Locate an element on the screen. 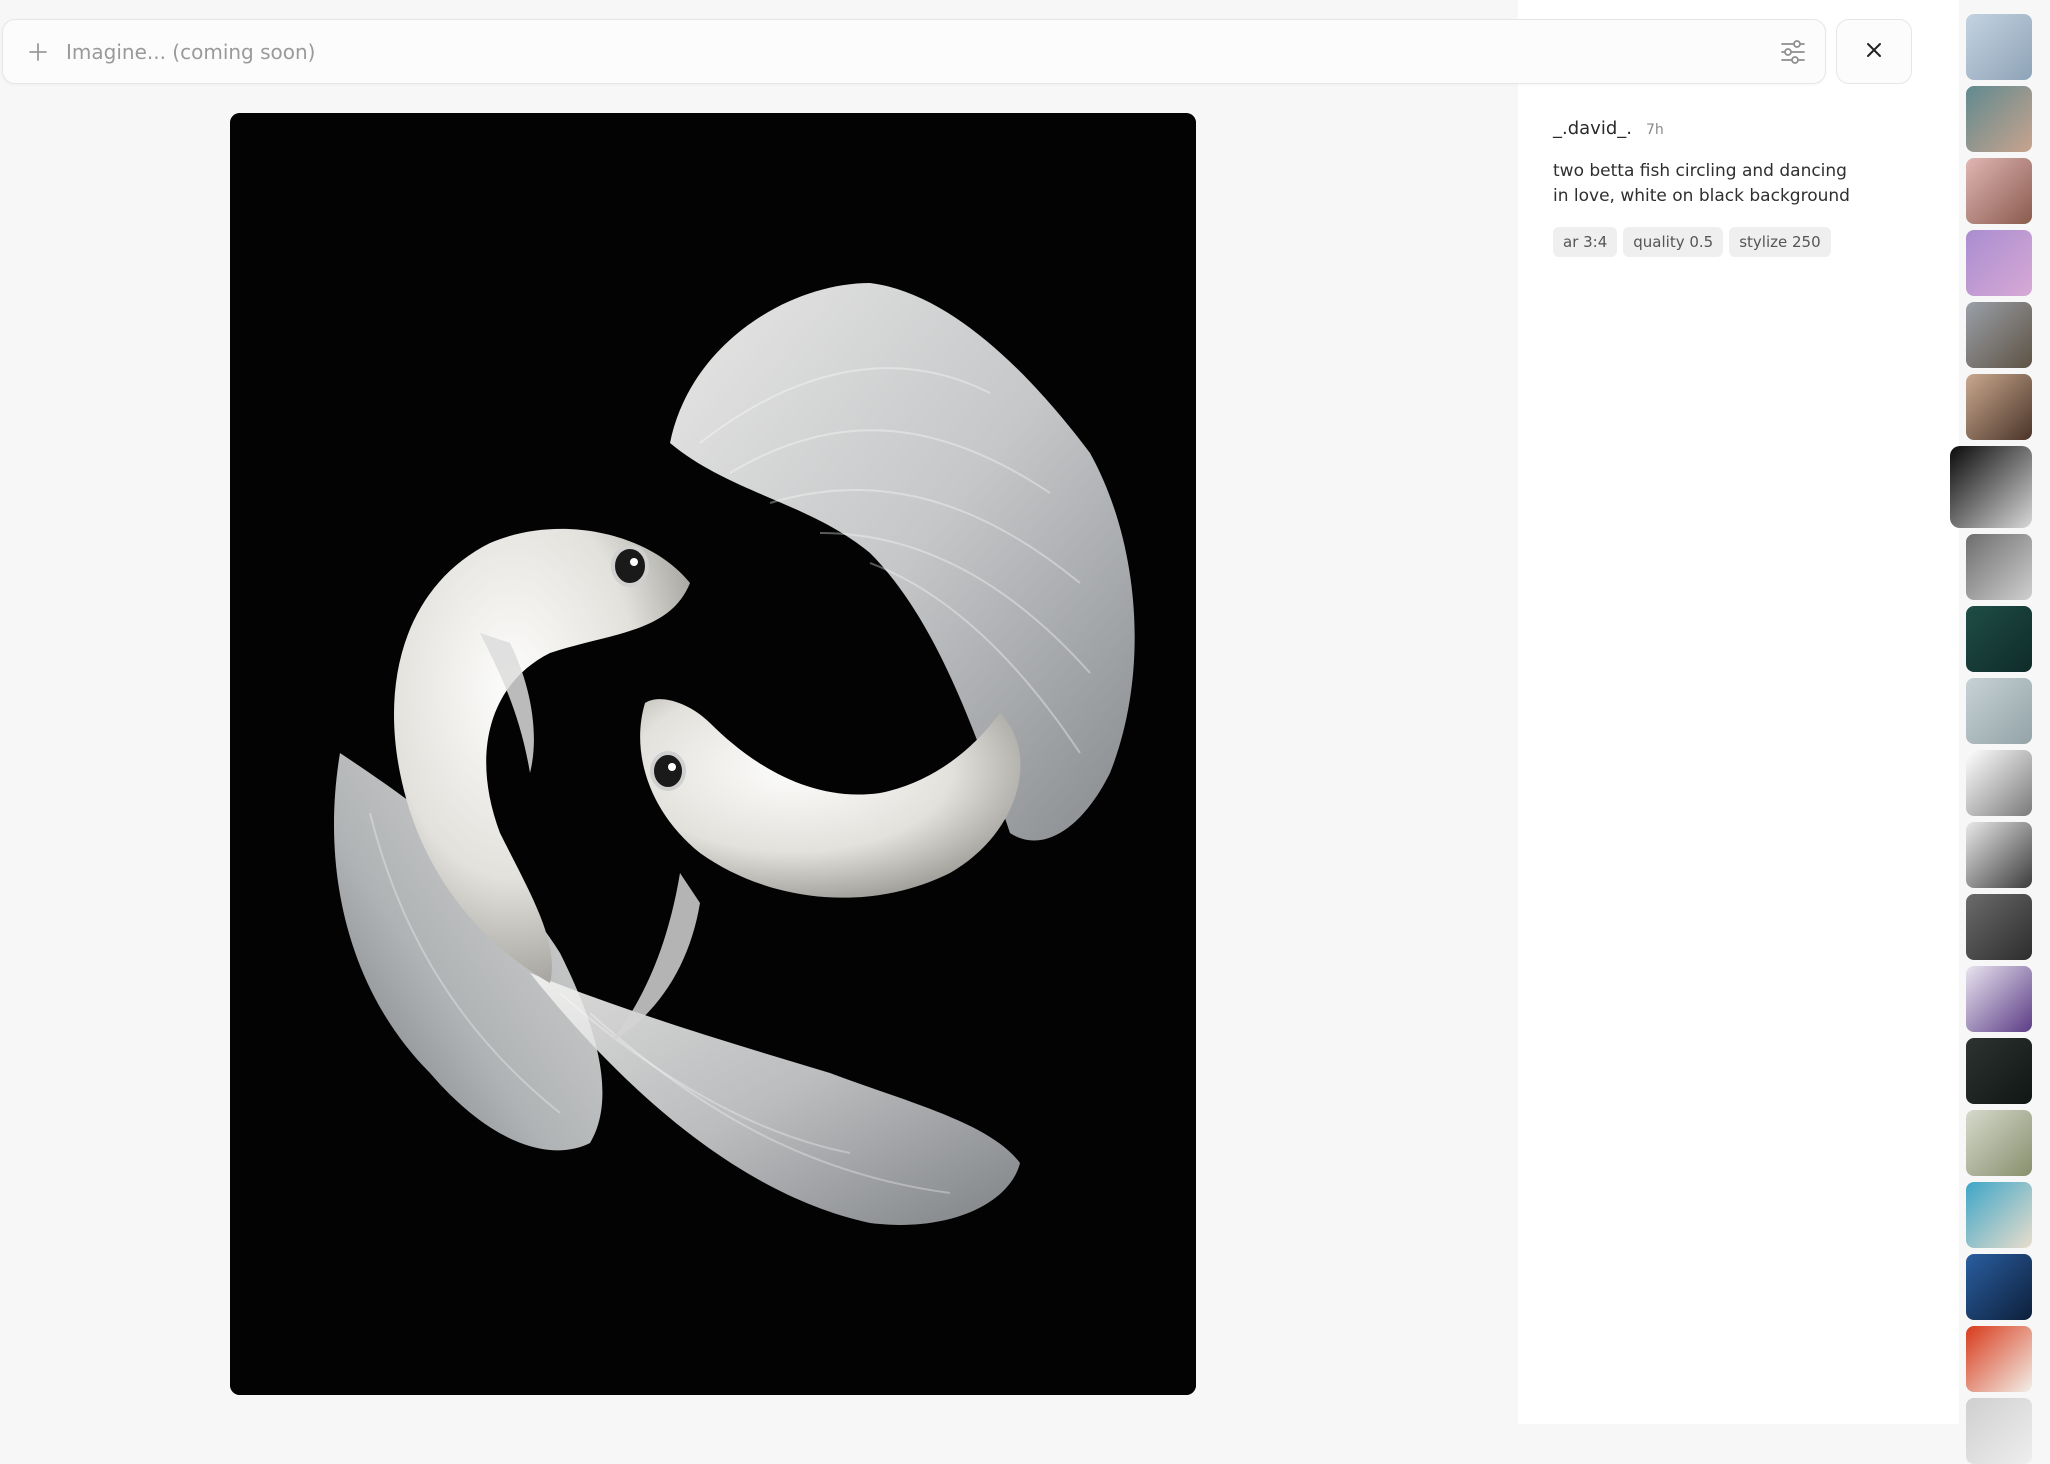  prompt-input is located at coordinates (906, 52).